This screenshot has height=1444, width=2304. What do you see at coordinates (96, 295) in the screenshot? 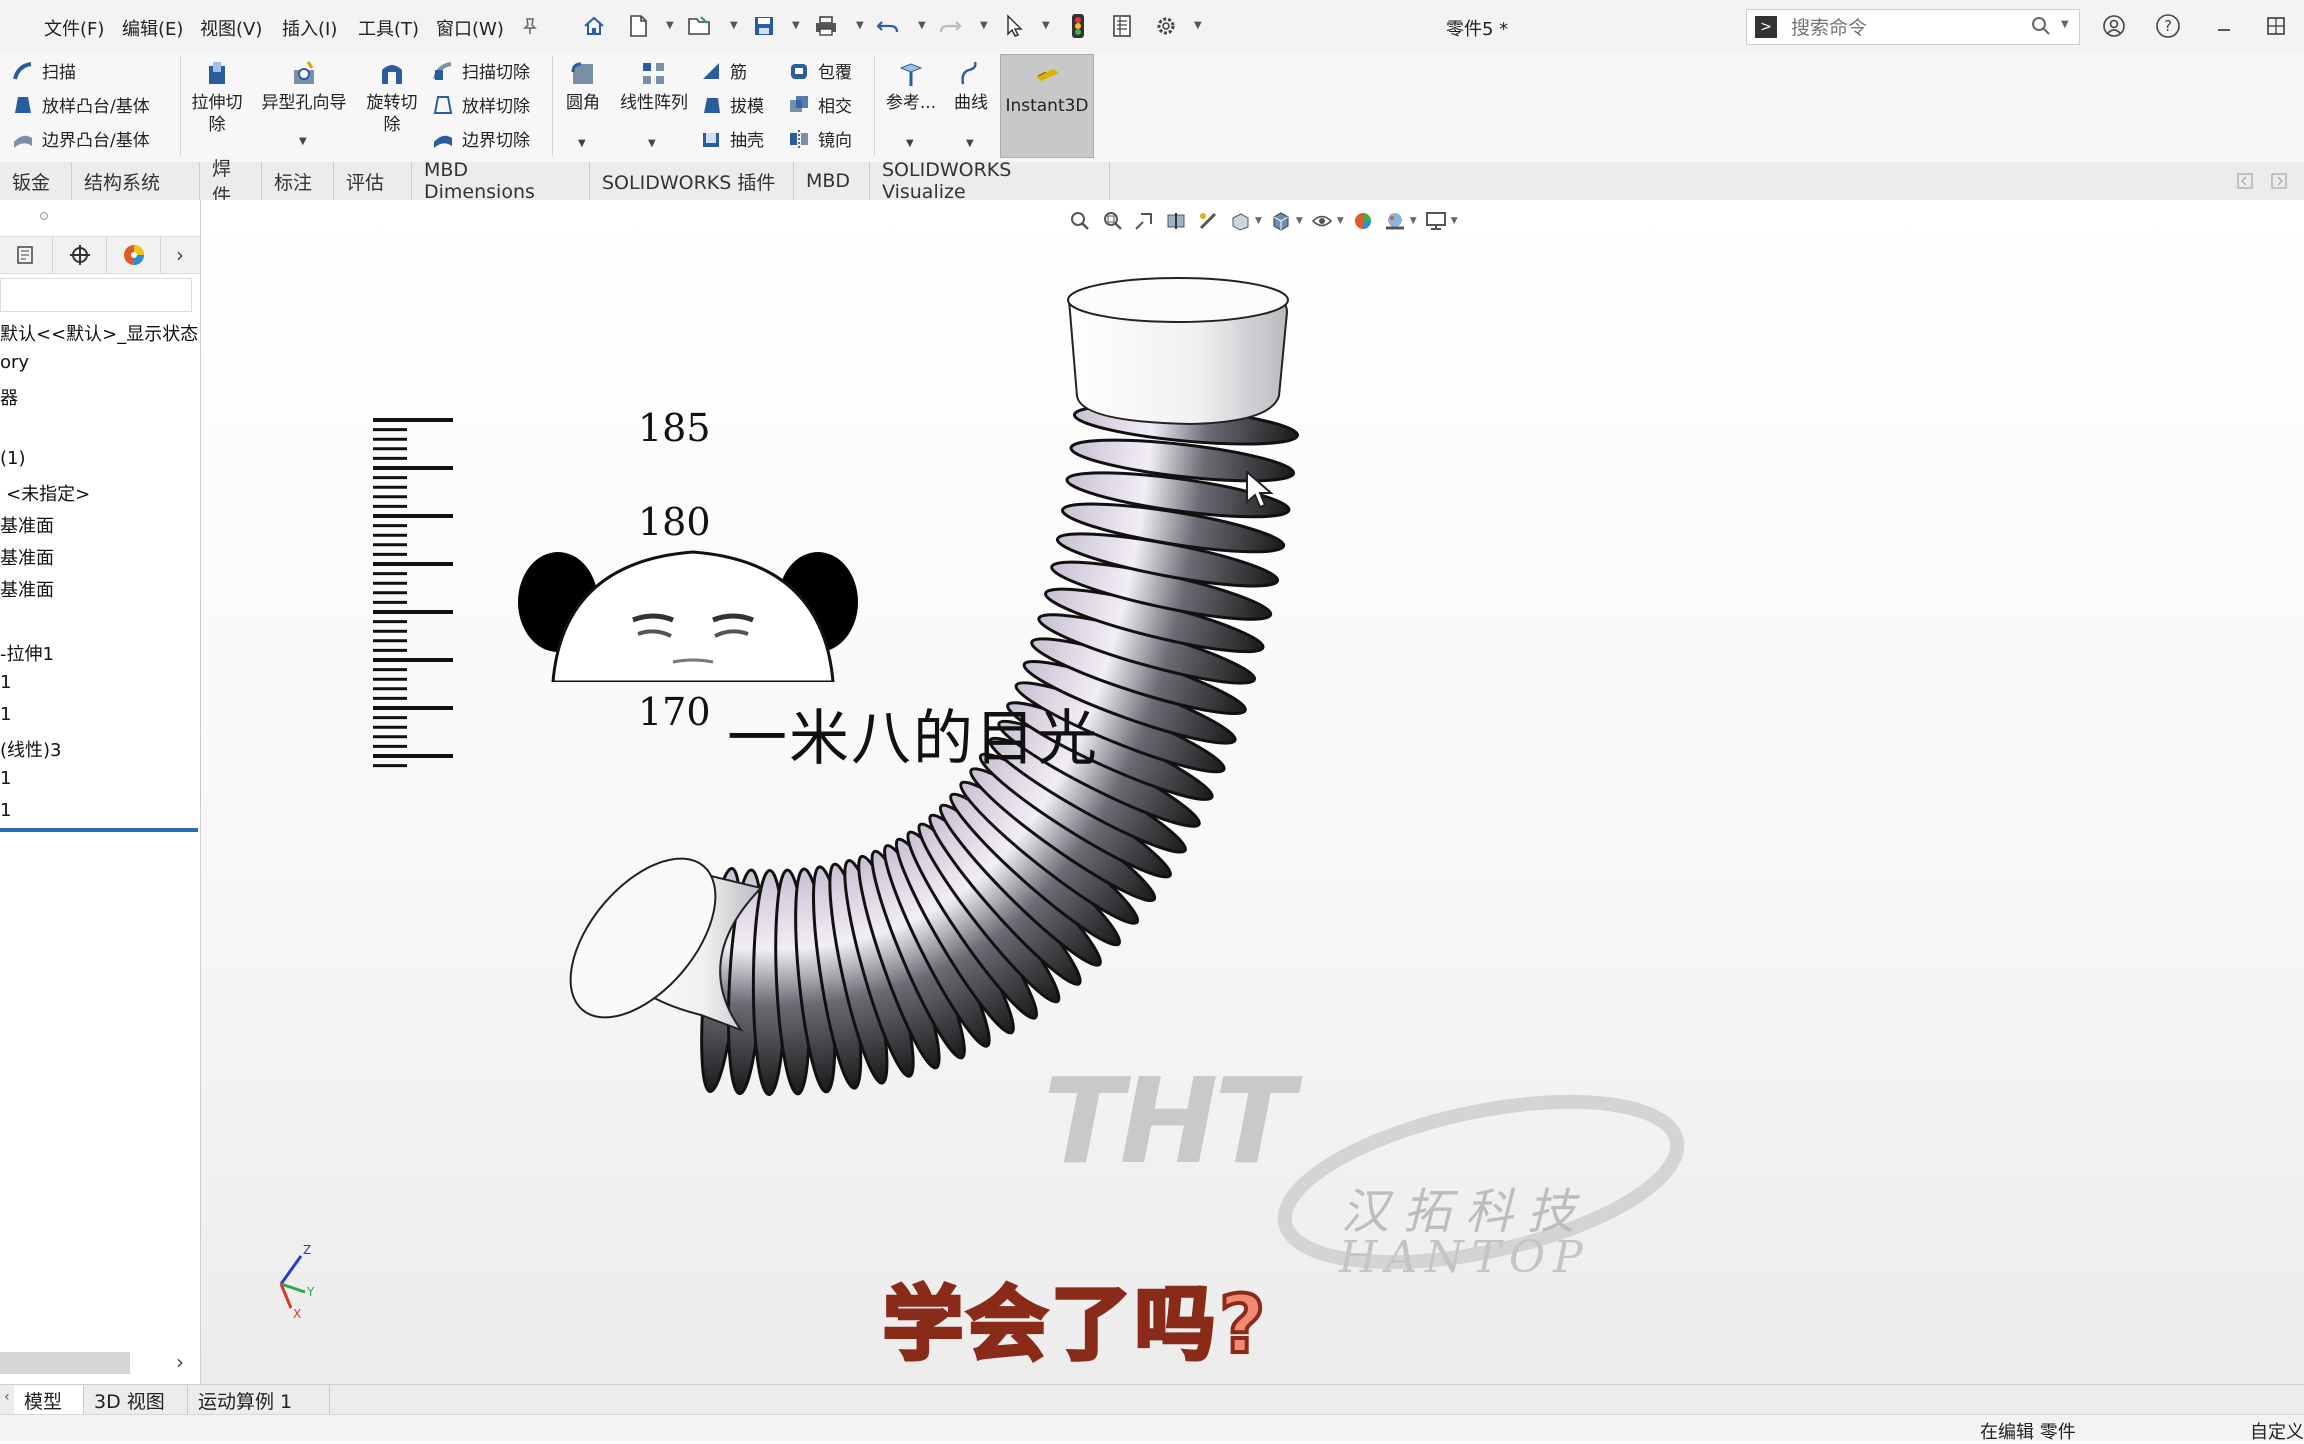
I see `tree-filter-box` at bounding box center [96, 295].